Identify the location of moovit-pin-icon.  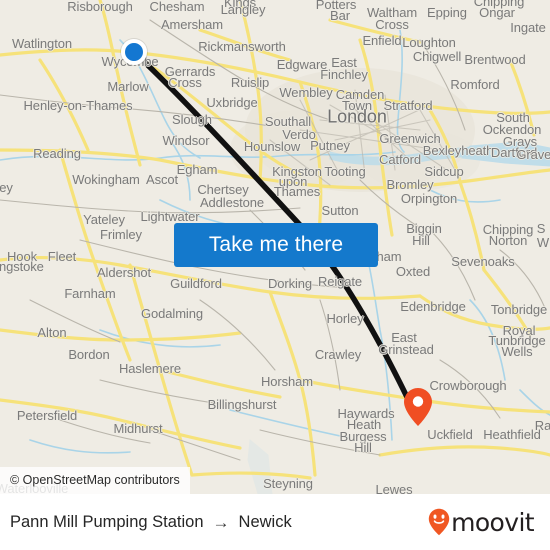
(439, 522).